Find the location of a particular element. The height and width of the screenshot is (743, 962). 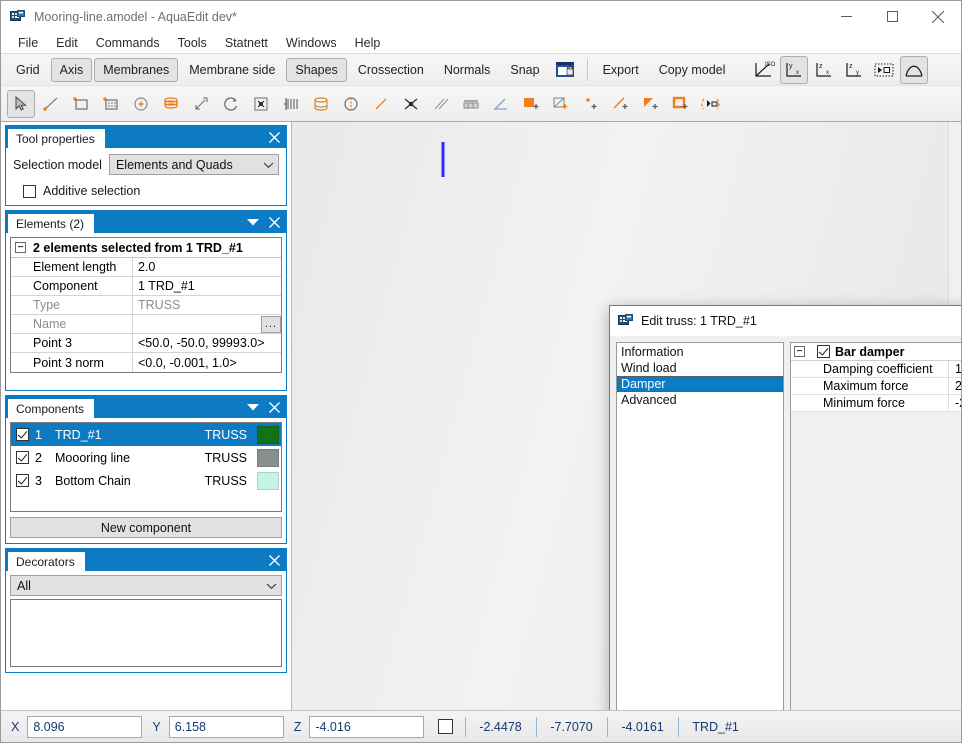

table-row: Minimum force -2000.0 N is located at coordinates (876, 403).